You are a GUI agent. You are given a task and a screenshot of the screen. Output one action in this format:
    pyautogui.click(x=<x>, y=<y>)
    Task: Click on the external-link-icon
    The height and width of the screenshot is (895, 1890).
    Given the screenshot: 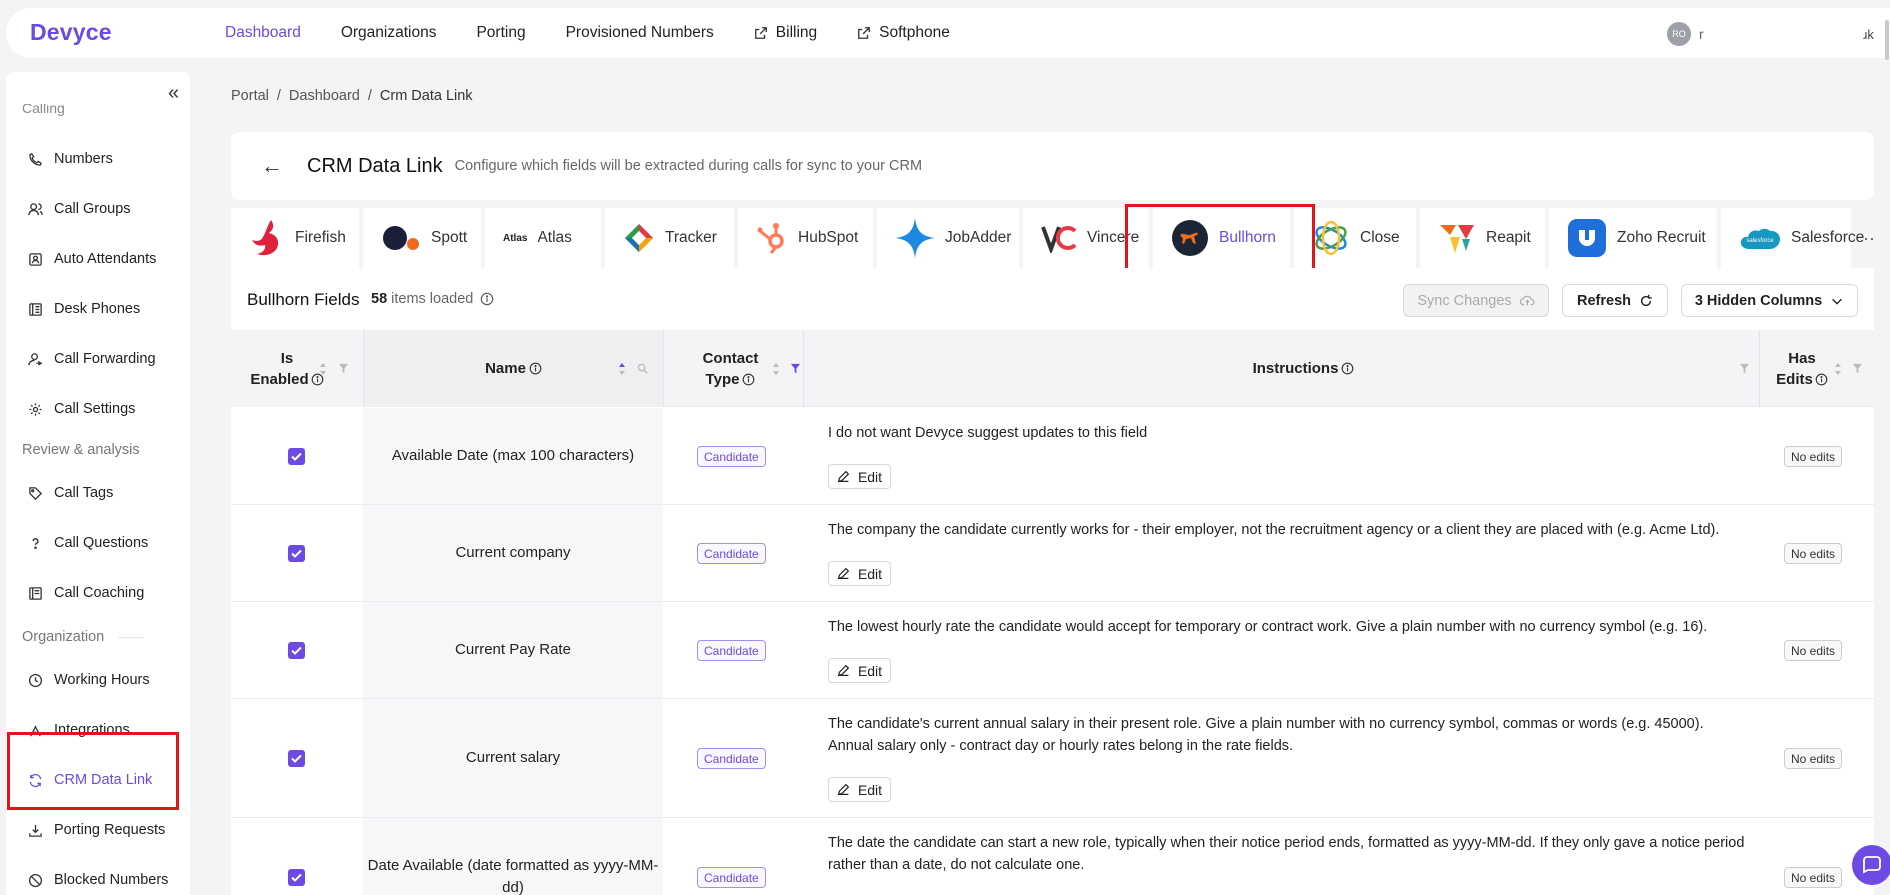 What is the action you would take?
    pyautogui.click(x=864, y=33)
    